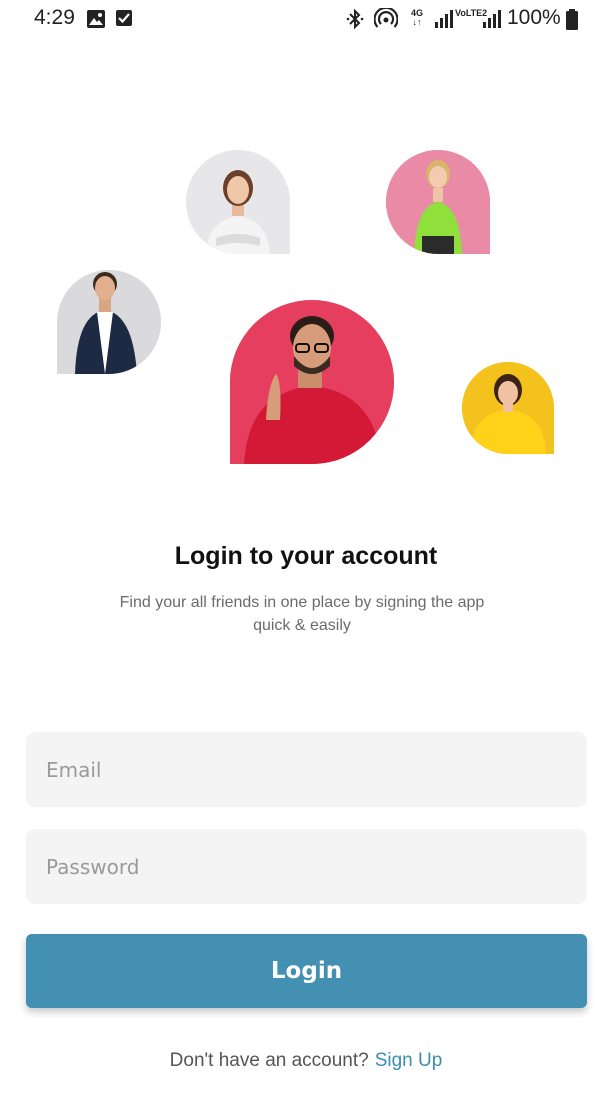  I want to click on password-field, so click(306, 866).